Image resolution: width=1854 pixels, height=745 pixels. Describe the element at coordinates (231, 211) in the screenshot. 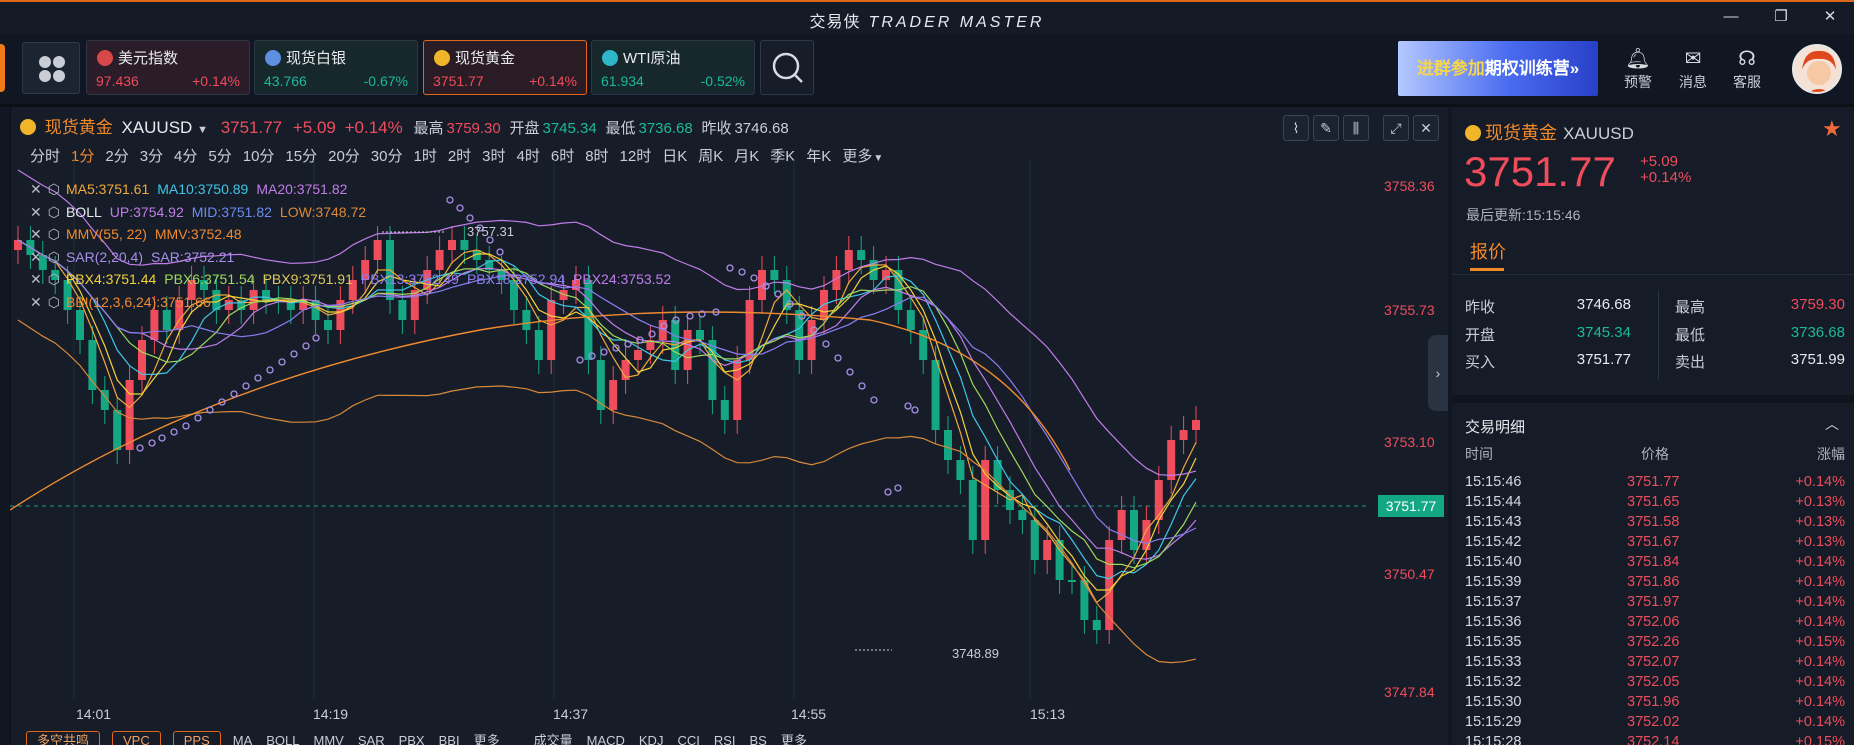

I see `indicator-value: MID:3751.82` at that location.